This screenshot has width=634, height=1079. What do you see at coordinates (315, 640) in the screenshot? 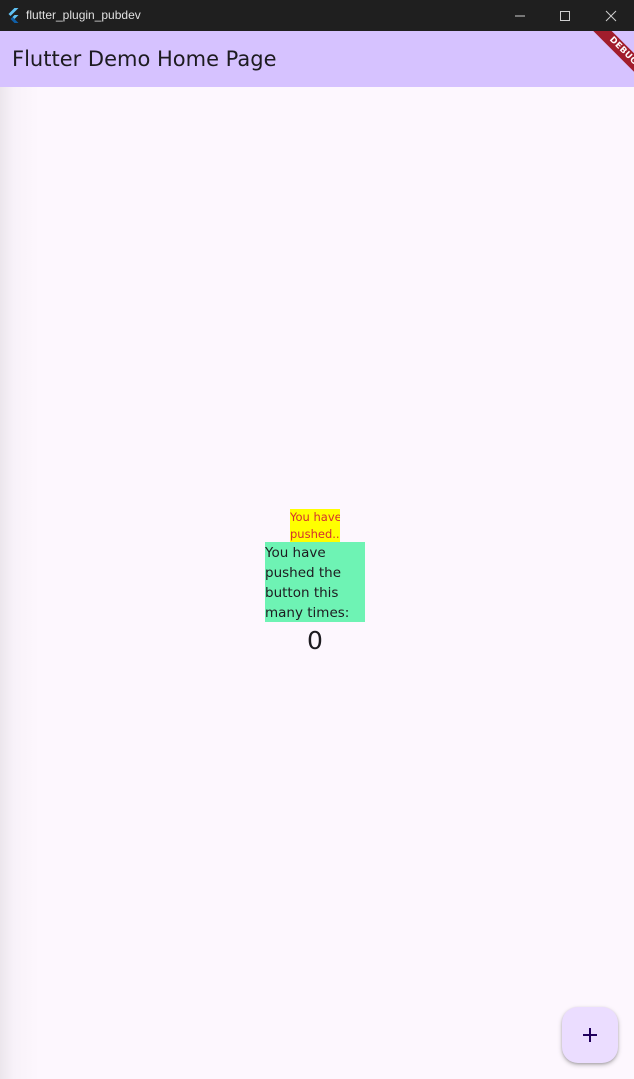
I see `counter-value: 0` at bounding box center [315, 640].